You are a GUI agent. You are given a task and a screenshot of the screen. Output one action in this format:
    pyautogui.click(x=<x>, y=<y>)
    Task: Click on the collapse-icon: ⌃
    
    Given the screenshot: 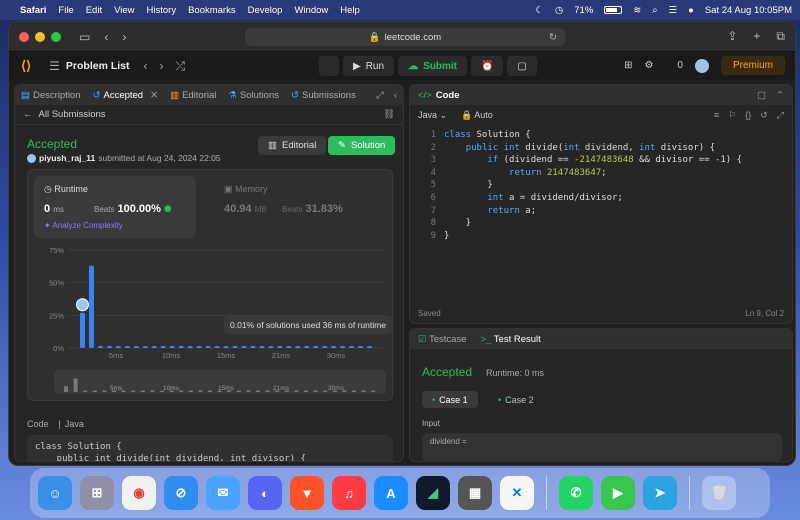 What is the action you would take?
    pyautogui.click(x=780, y=95)
    